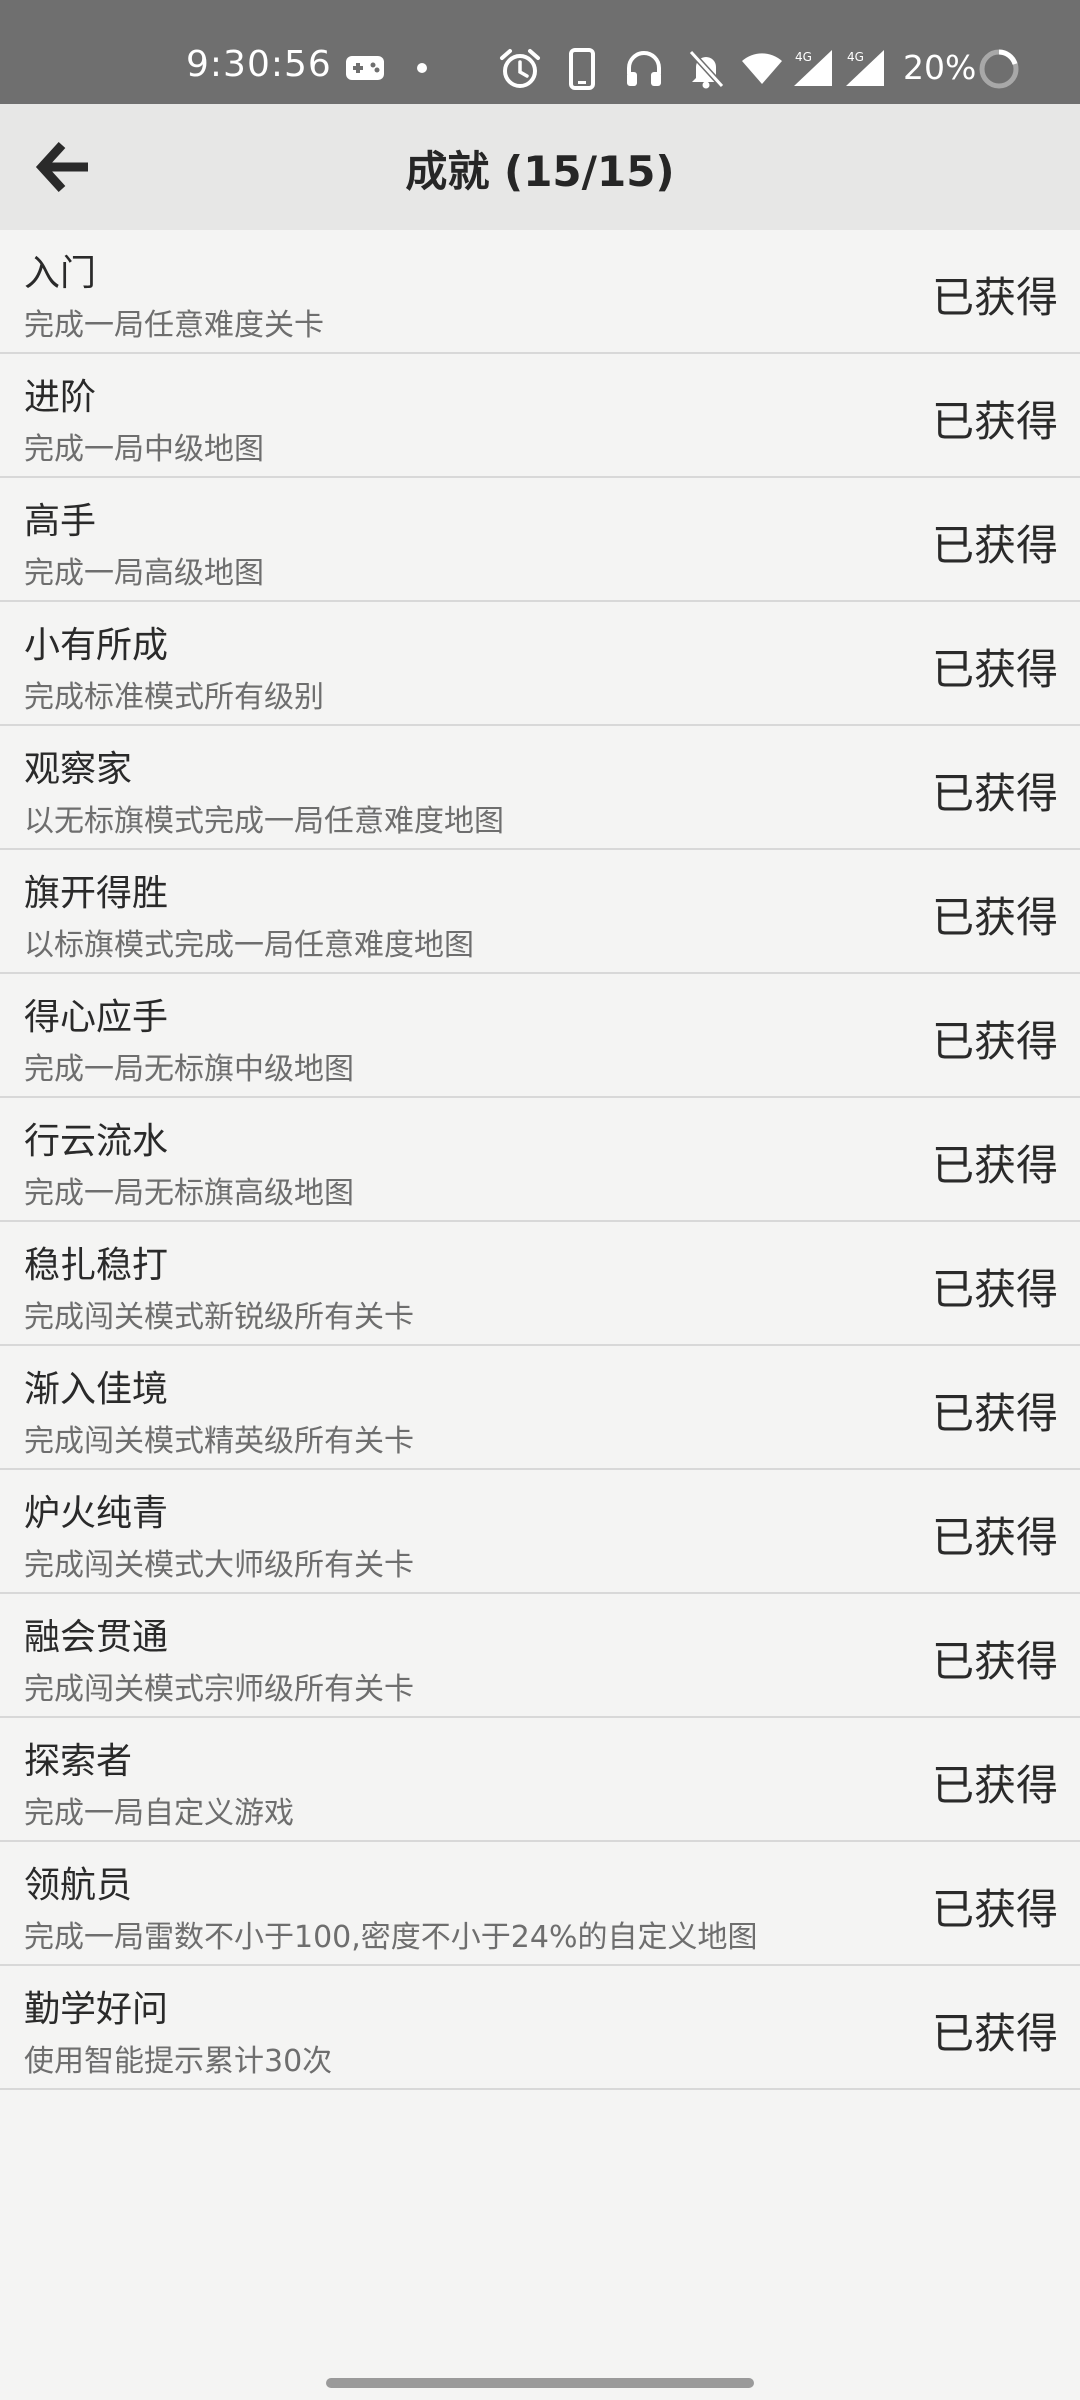 This screenshot has width=1080, height=2400. What do you see at coordinates (60, 521) in the screenshot?
I see `achievement-name: 高手` at bounding box center [60, 521].